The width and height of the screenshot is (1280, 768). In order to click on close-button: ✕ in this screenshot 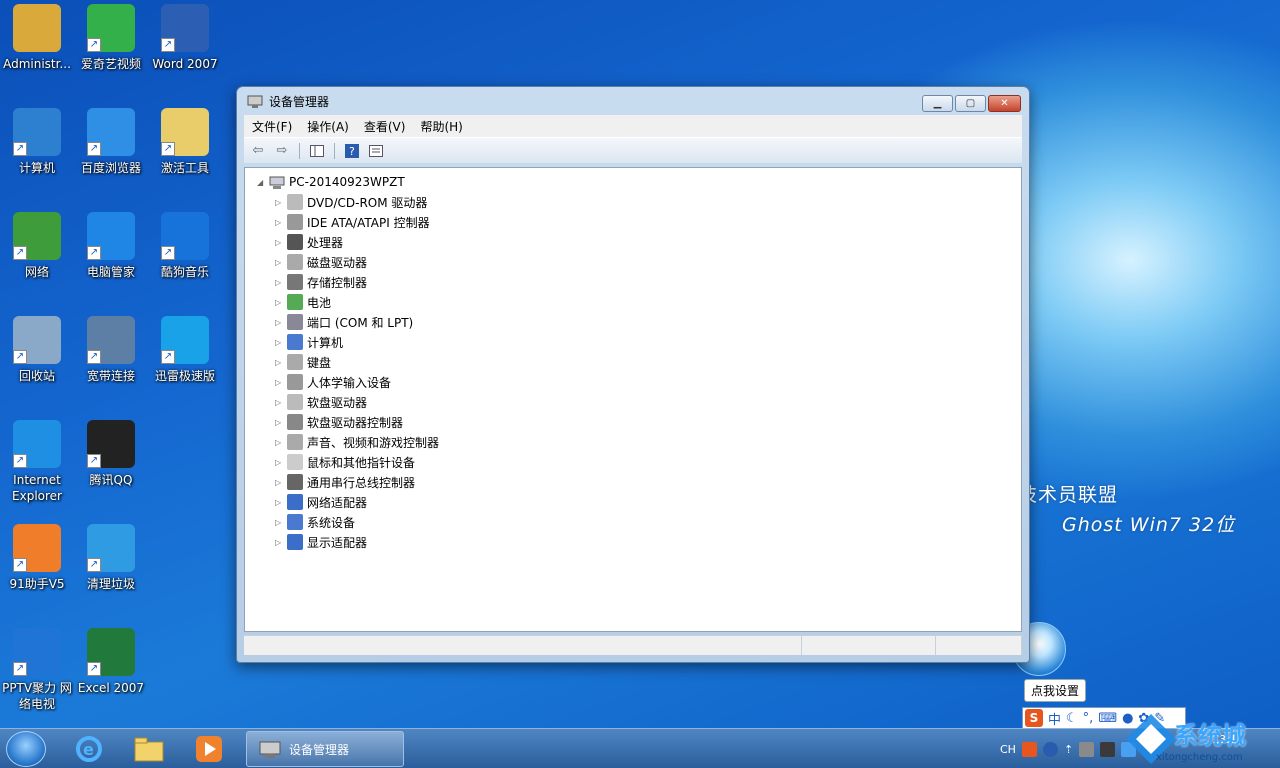, I will do `click(1004, 103)`.